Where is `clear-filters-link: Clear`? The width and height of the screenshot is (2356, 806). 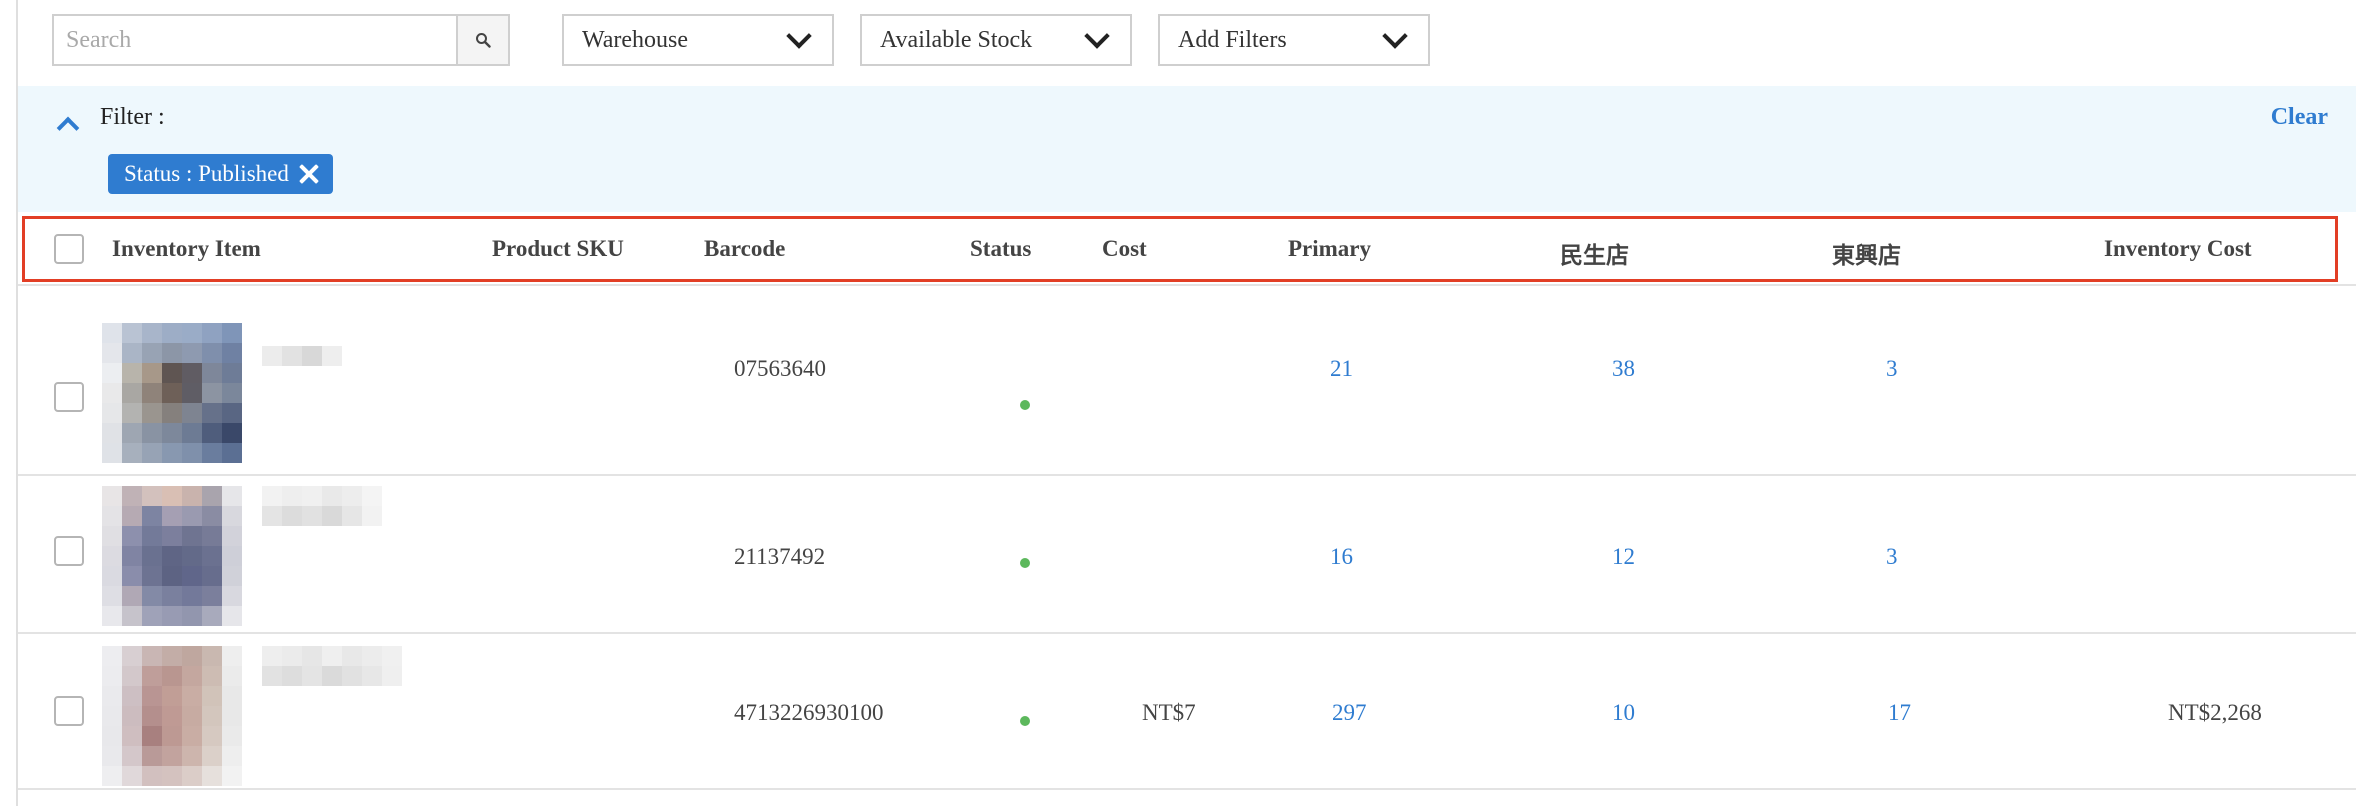 clear-filters-link: Clear is located at coordinates (2299, 117).